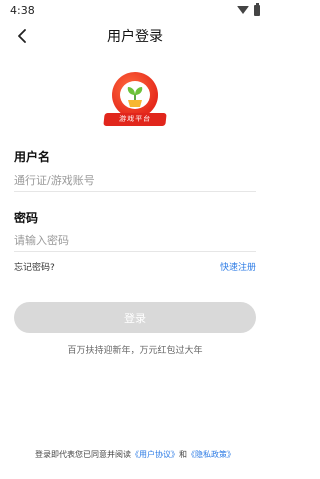 The height and width of the screenshot is (479, 320). I want to click on battery-icon, so click(257, 9).